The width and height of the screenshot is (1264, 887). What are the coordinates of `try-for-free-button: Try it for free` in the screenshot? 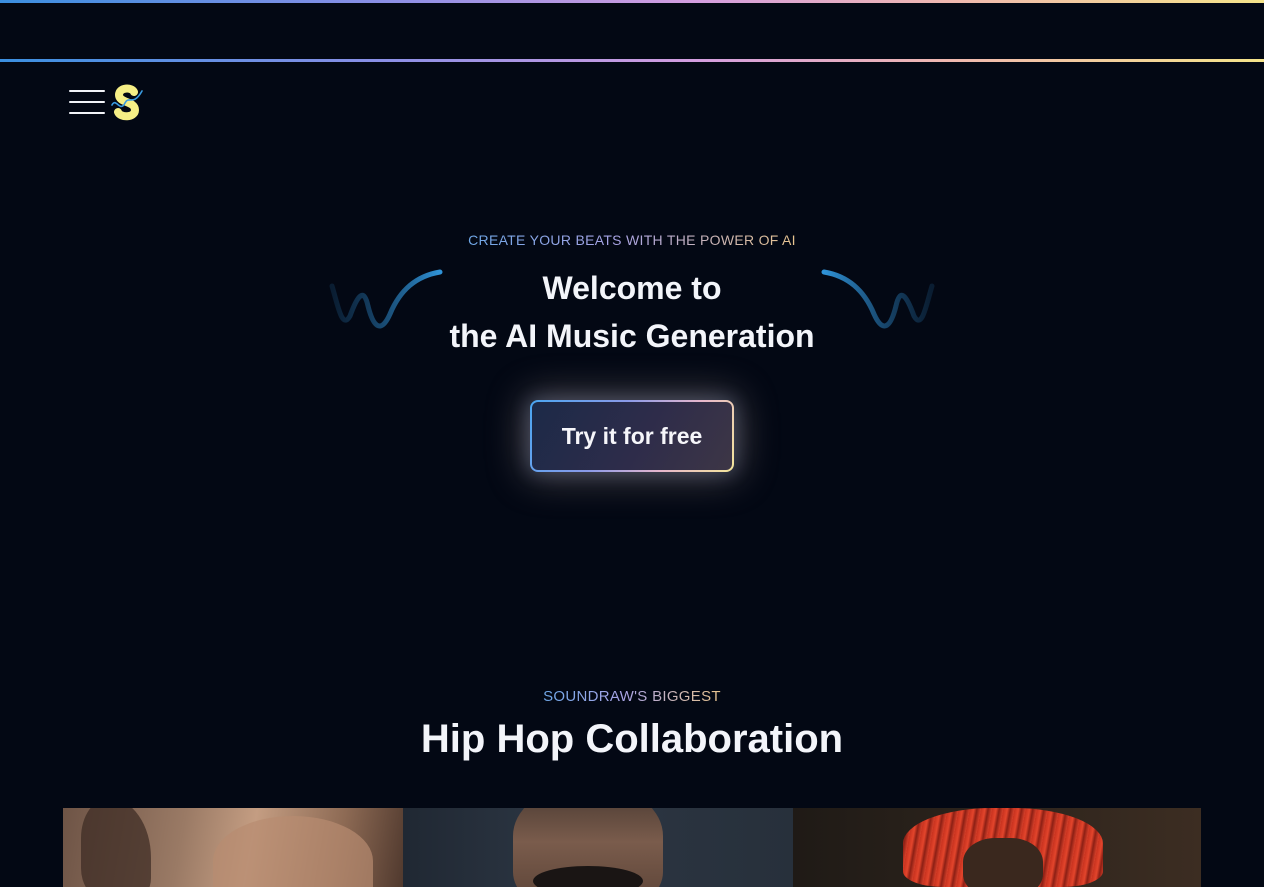 It's located at (632, 436).